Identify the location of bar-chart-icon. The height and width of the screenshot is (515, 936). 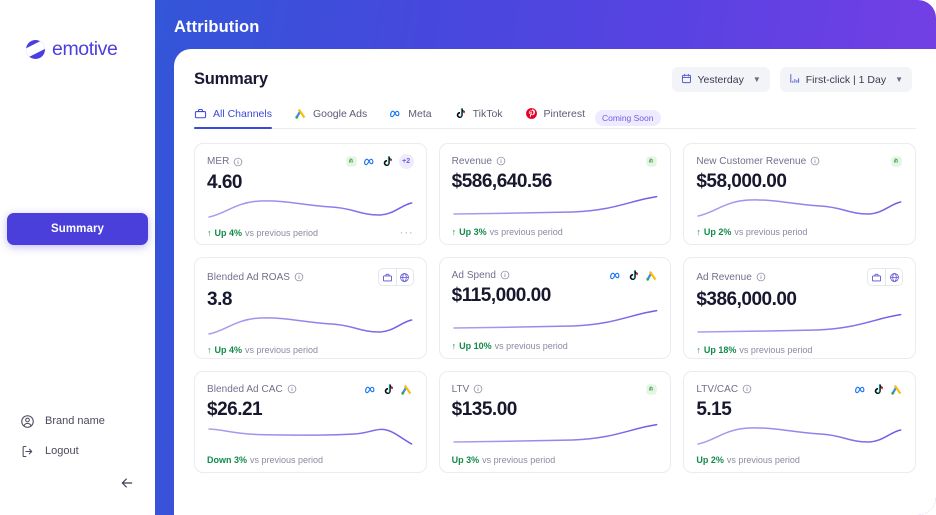
(794, 80).